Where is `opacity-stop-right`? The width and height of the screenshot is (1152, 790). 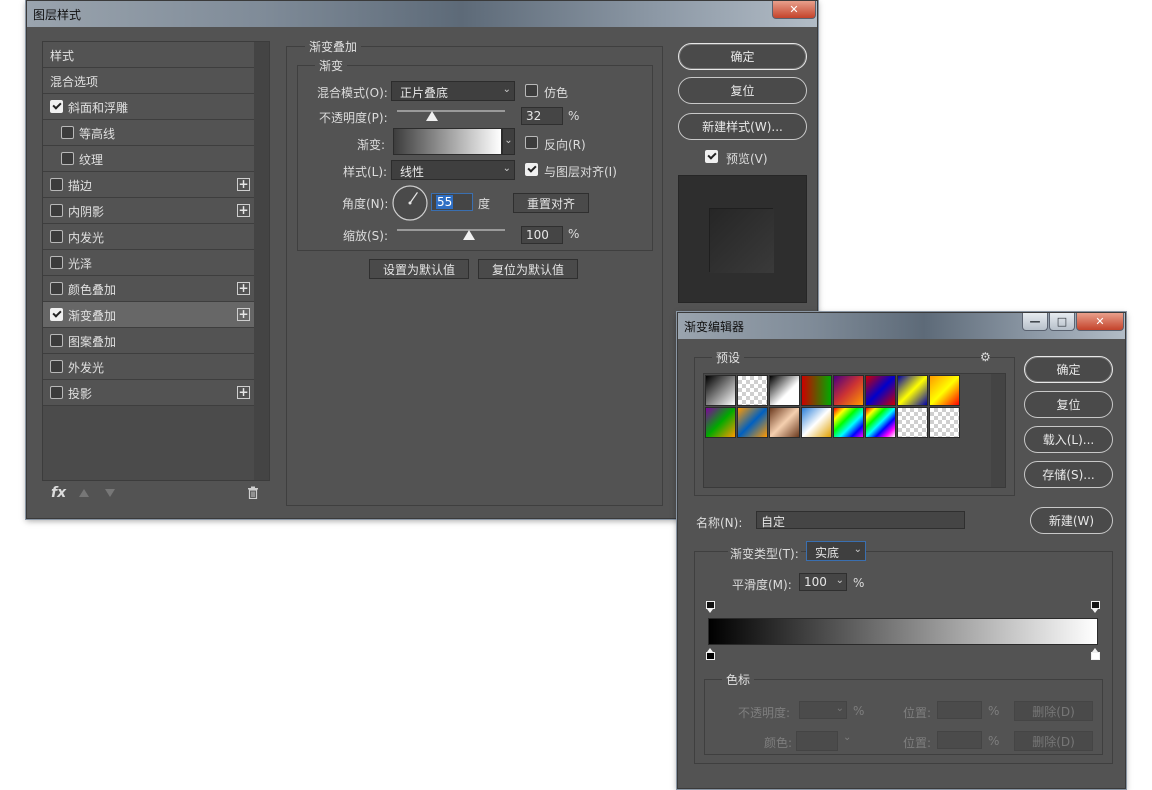
opacity-stop-right is located at coordinates (1095, 607).